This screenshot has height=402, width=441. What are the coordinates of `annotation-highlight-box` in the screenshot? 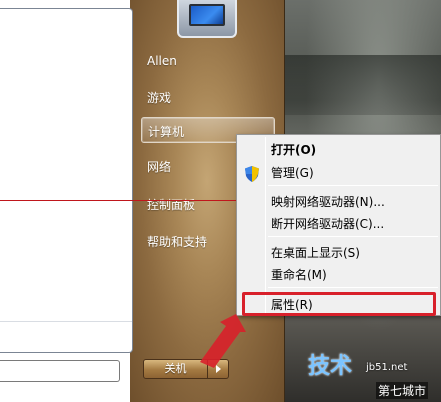 It's located at (339, 304).